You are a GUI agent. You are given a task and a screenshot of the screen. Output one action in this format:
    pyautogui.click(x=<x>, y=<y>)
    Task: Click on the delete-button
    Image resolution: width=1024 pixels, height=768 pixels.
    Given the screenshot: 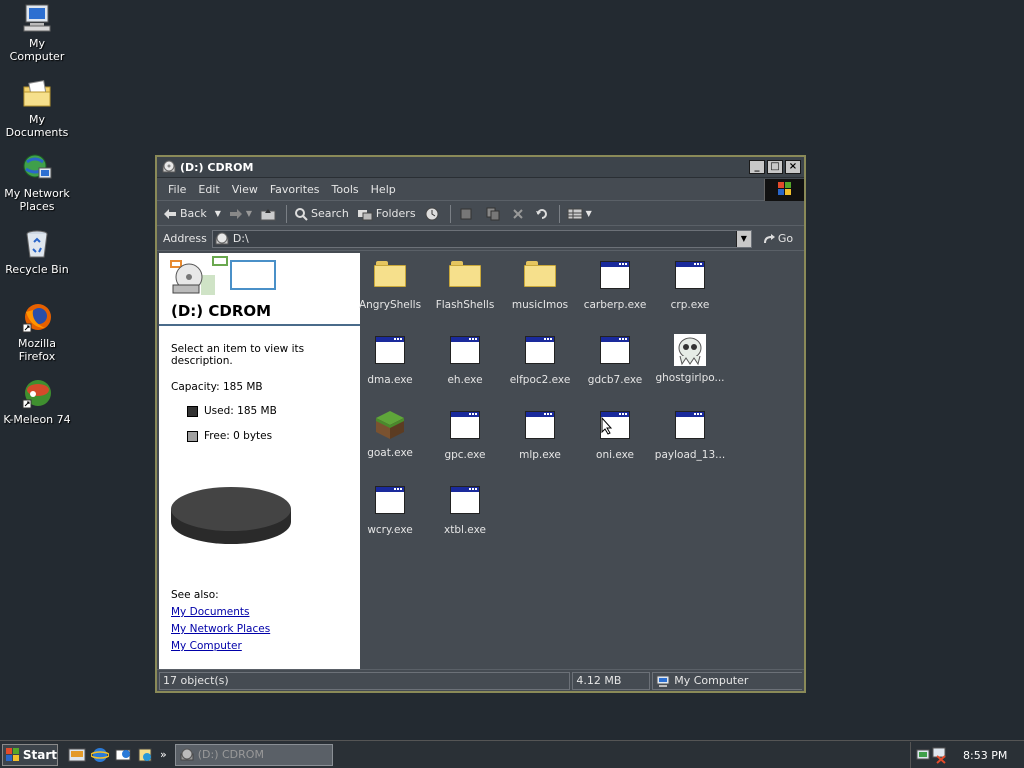 What is the action you would take?
    pyautogui.click(x=519, y=214)
    